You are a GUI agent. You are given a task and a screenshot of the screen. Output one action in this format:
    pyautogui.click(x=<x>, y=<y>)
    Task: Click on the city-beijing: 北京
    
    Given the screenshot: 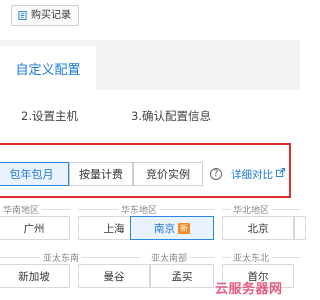 What is the action you would take?
    pyautogui.click(x=258, y=228)
    